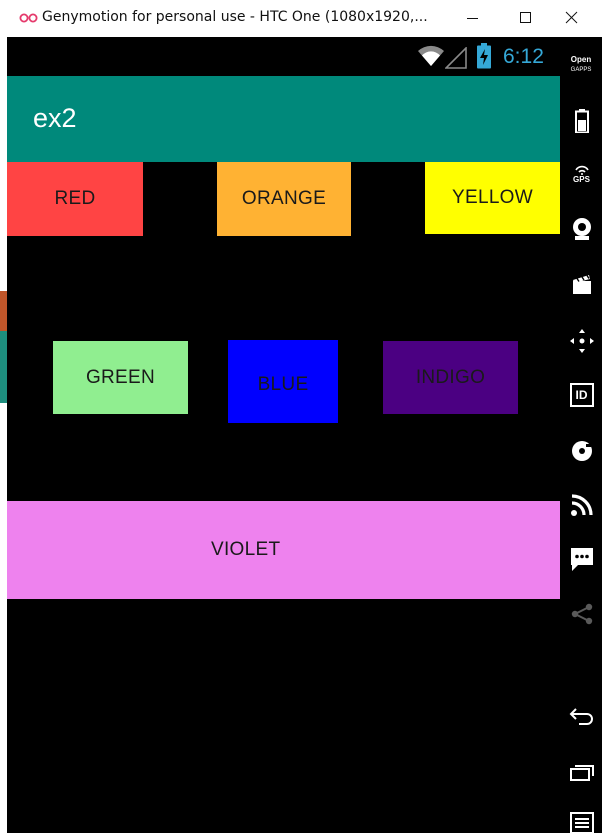  I want to click on webcam-button, so click(581, 228).